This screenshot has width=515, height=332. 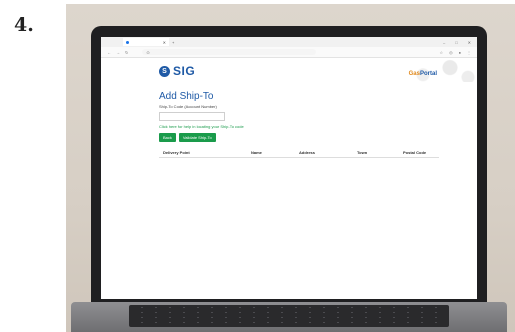 I want to click on reload-icon: ↻, so click(x=126, y=52).